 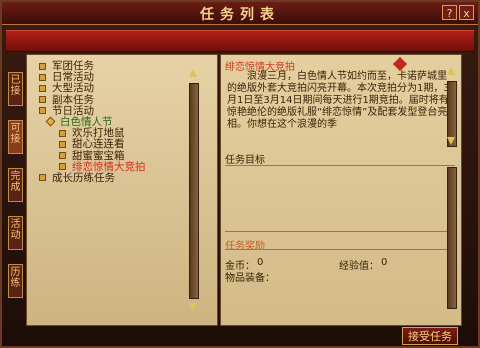 I want to click on items-label: 物品装备：, so click(x=250, y=278).